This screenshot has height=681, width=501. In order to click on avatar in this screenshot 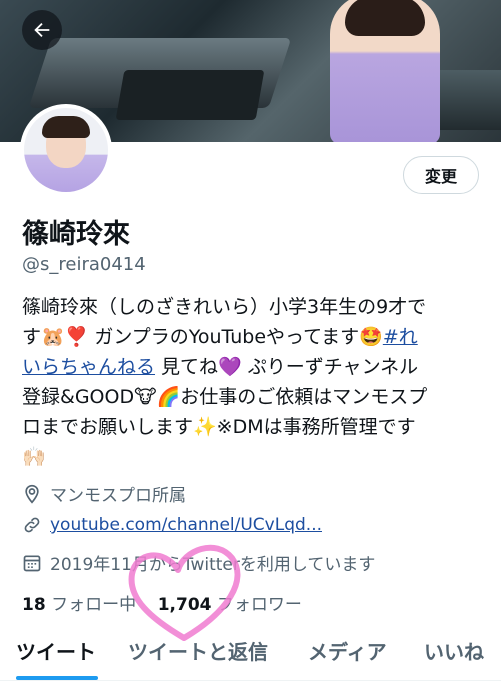, I will do `click(66, 150)`.